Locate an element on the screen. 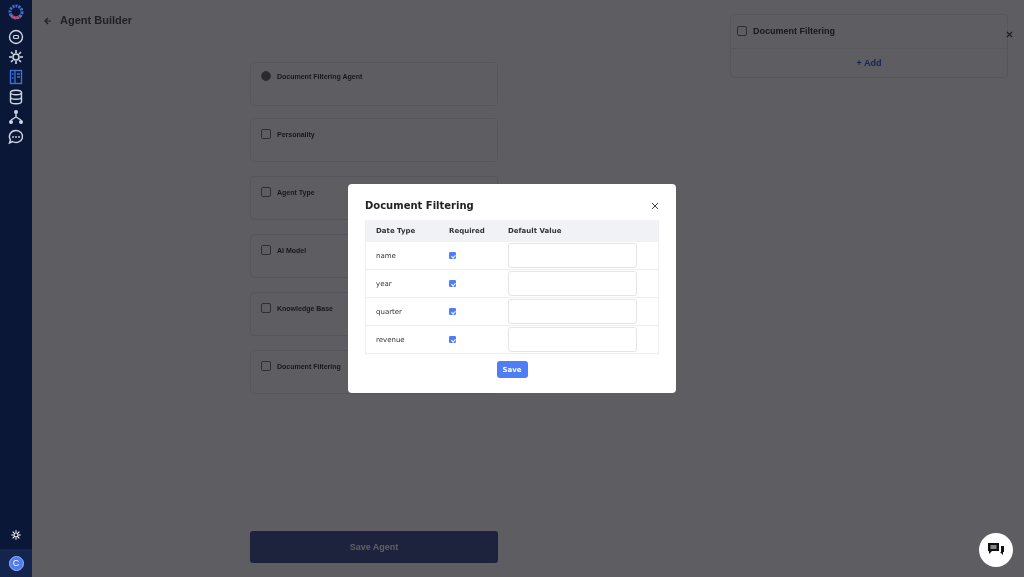 Image resolution: width=1024 pixels, height=577 pixels. chat-bubble-icon is located at coordinates (16, 37).